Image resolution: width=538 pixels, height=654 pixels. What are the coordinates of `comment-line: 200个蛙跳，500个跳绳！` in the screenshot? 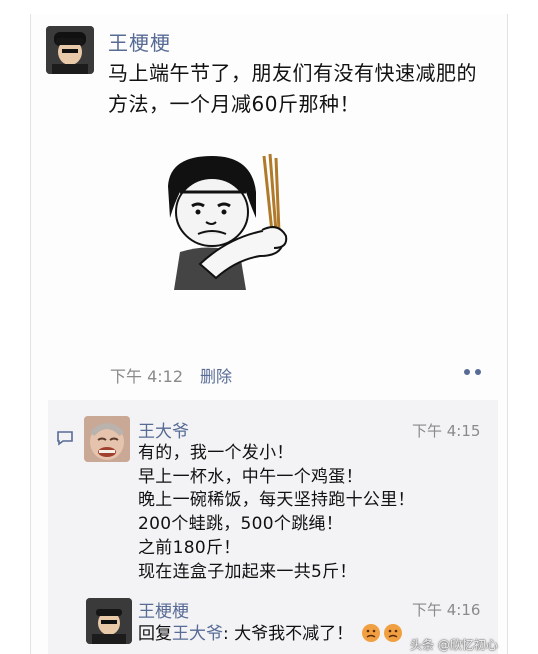 It's located at (241, 524).